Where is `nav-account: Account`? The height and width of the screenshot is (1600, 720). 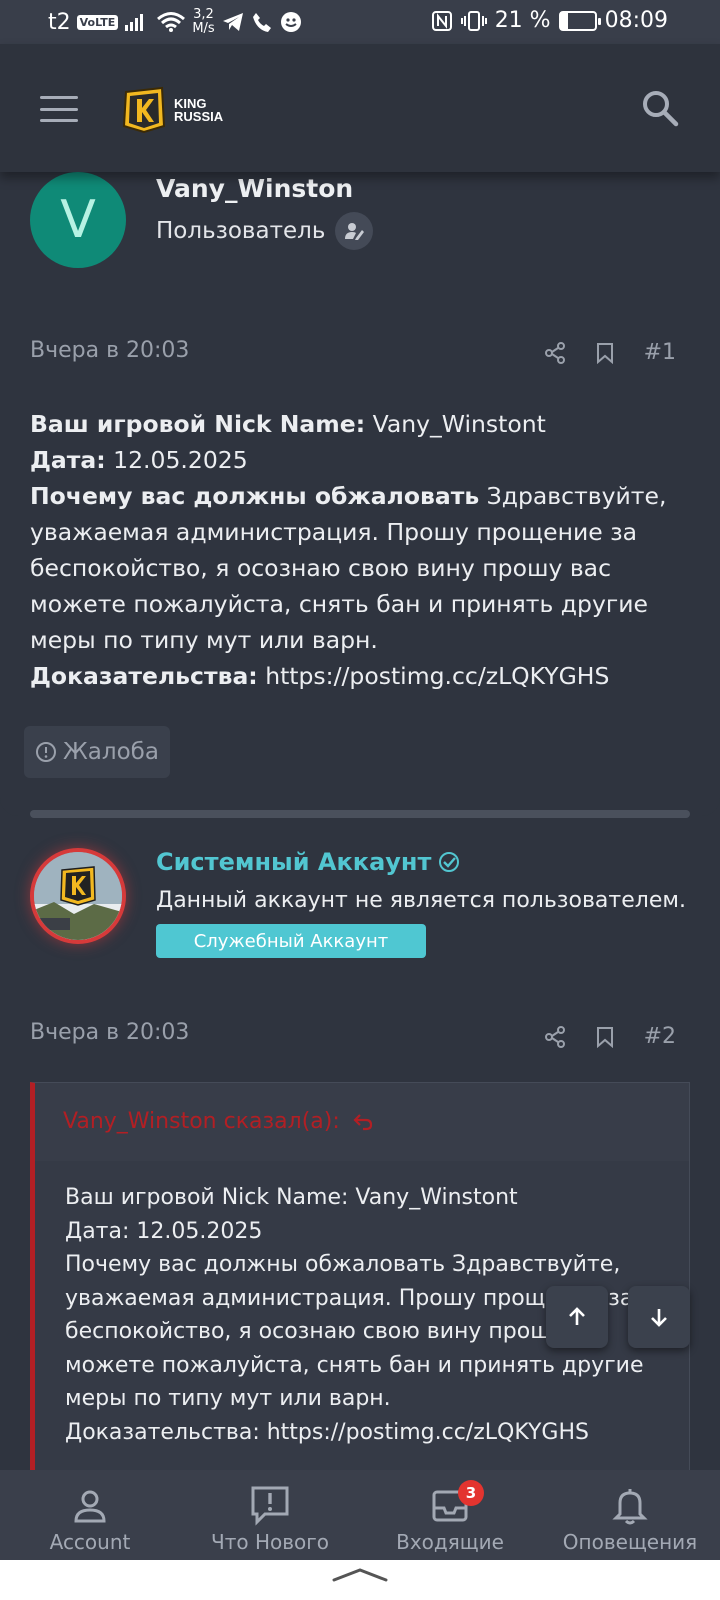
nav-account: Account is located at coordinates (90, 1515).